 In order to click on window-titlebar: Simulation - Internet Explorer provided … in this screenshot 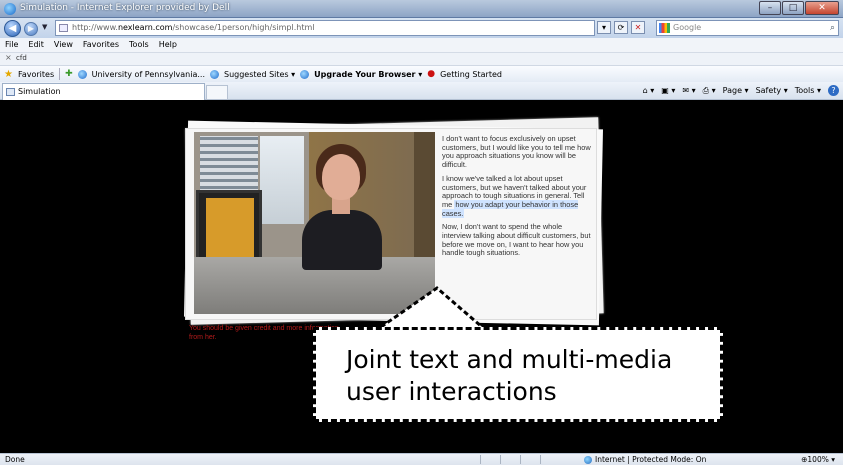, I will do `click(421, 9)`.